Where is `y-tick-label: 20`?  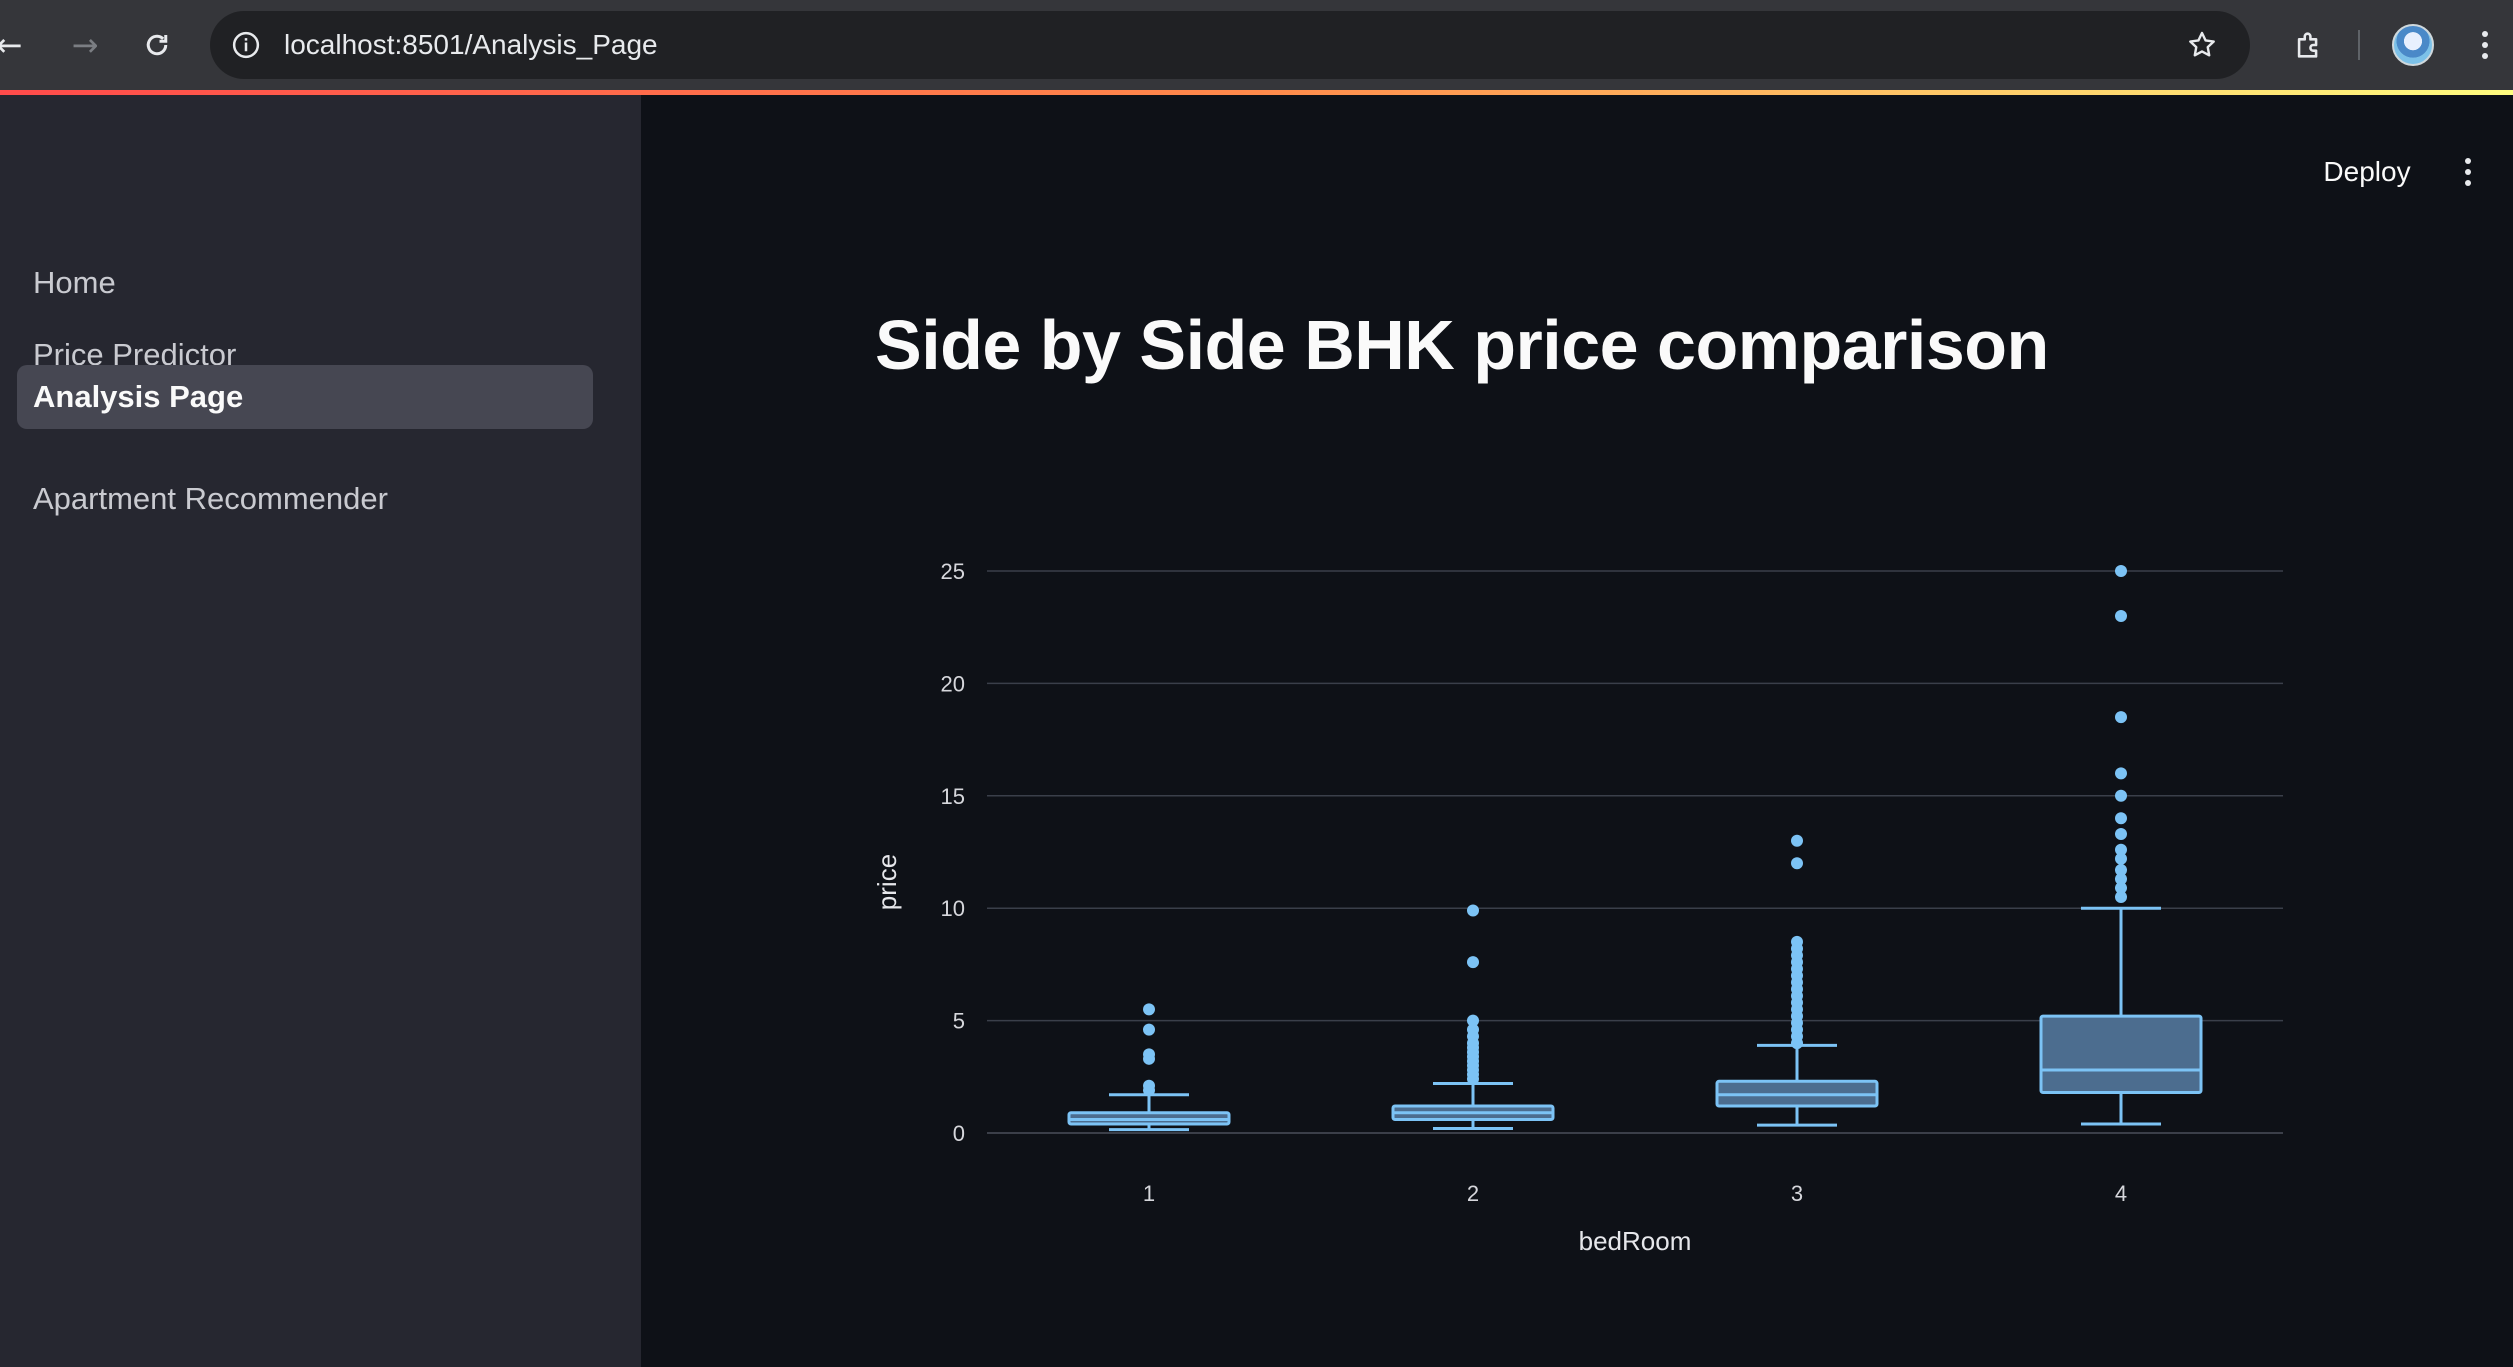
y-tick-label: 20 is located at coordinates (953, 683).